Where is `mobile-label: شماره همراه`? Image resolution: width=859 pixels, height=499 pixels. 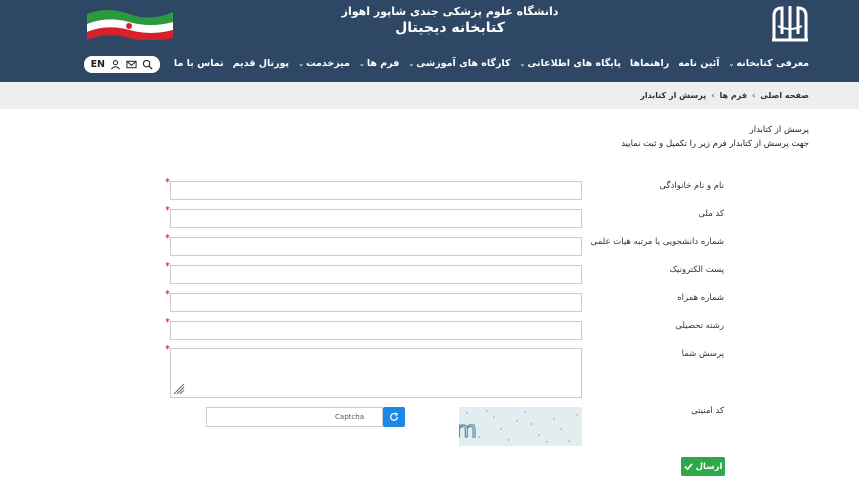
mobile-label: شماره همراه is located at coordinates (700, 298).